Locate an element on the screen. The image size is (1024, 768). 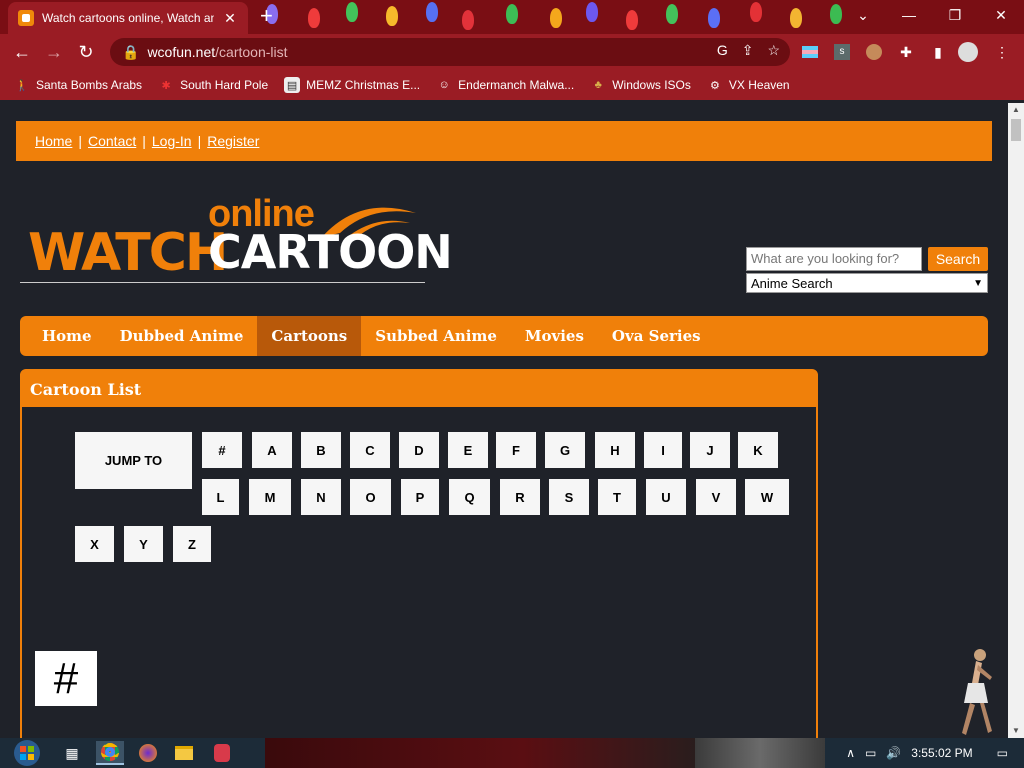
gear-skull-icon: ⚙ is located at coordinates (714, 85).